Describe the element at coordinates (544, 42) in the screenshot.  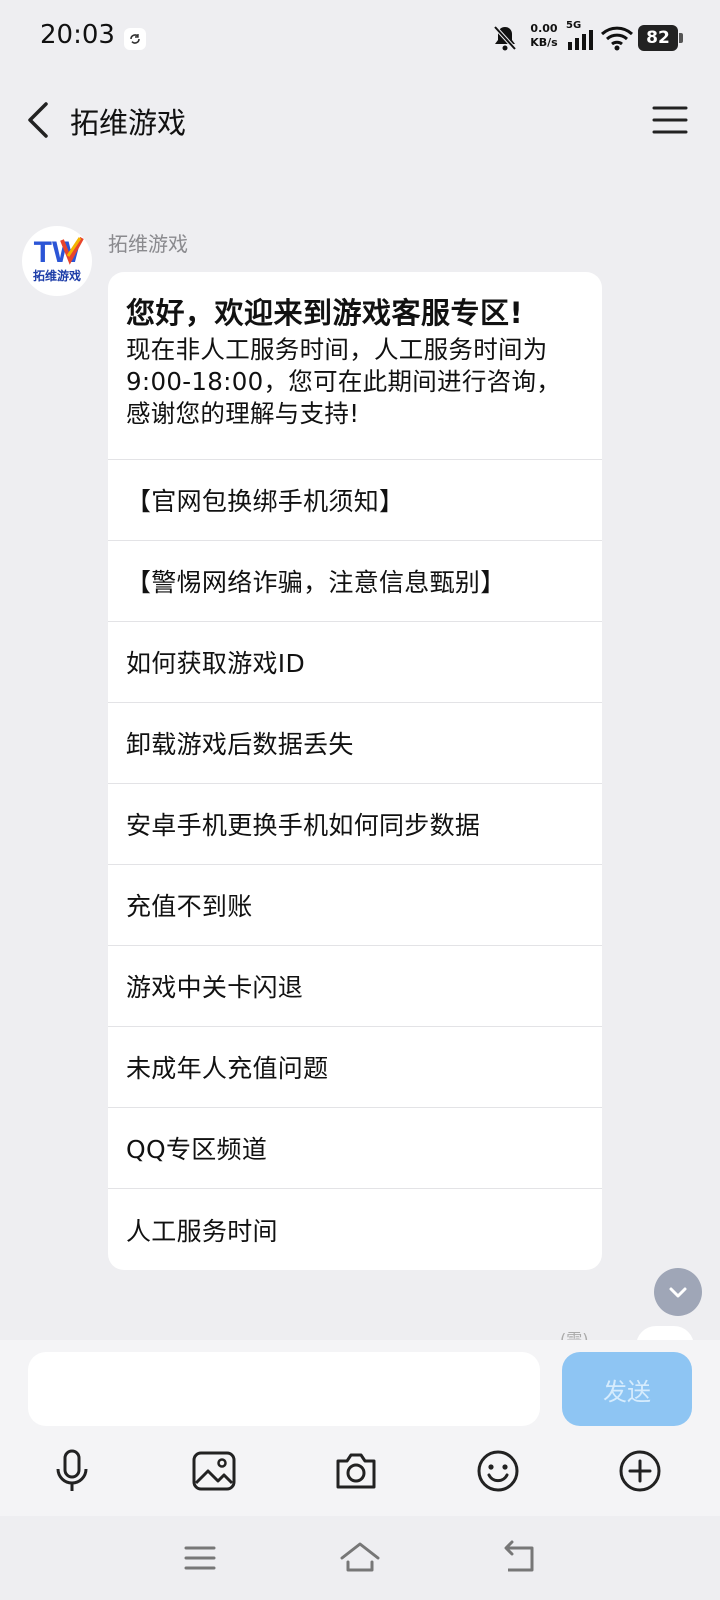
I see `net-speed-unit: KB/s` at that location.